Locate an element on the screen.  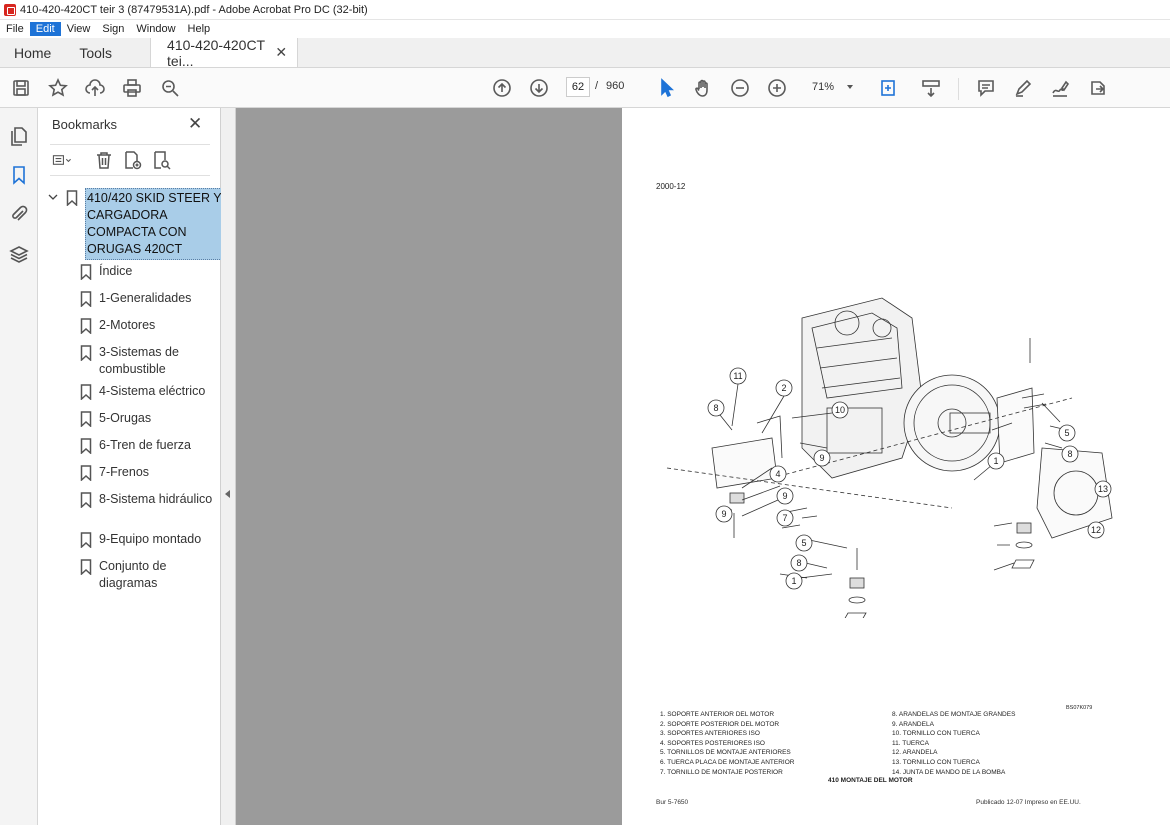
menu-help: Help is located at coordinates (199, 29).